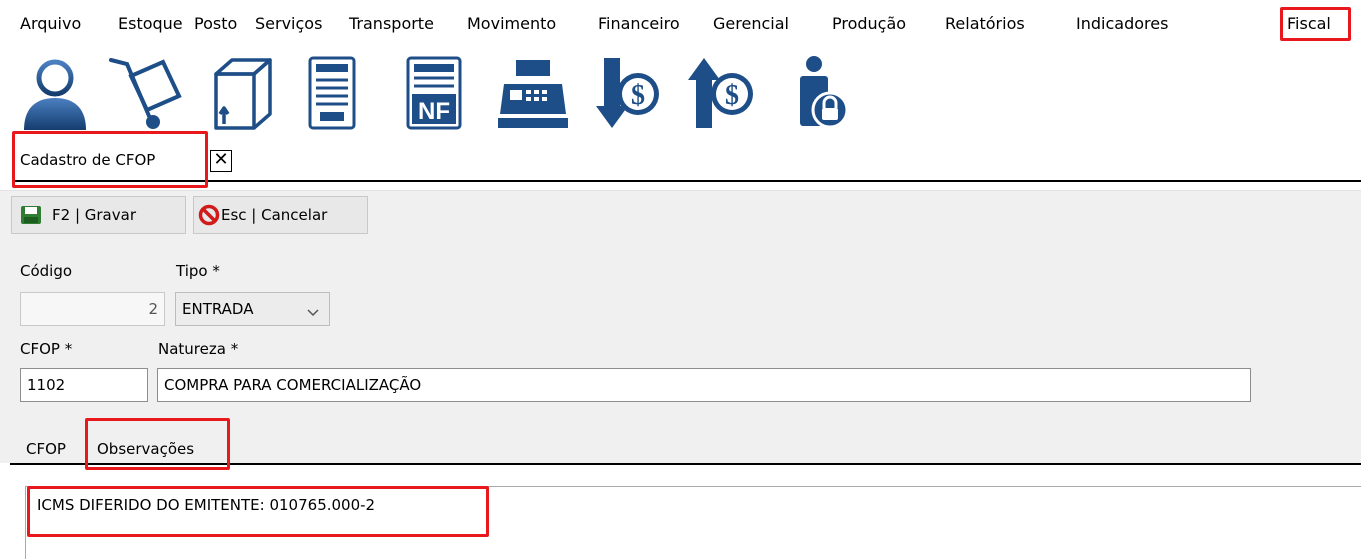 This screenshot has width=1361, height=559. What do you see at coordinates (146, 93) in the screenshot?
I see `hand-truck-icon` at bounding box center [146, 93].